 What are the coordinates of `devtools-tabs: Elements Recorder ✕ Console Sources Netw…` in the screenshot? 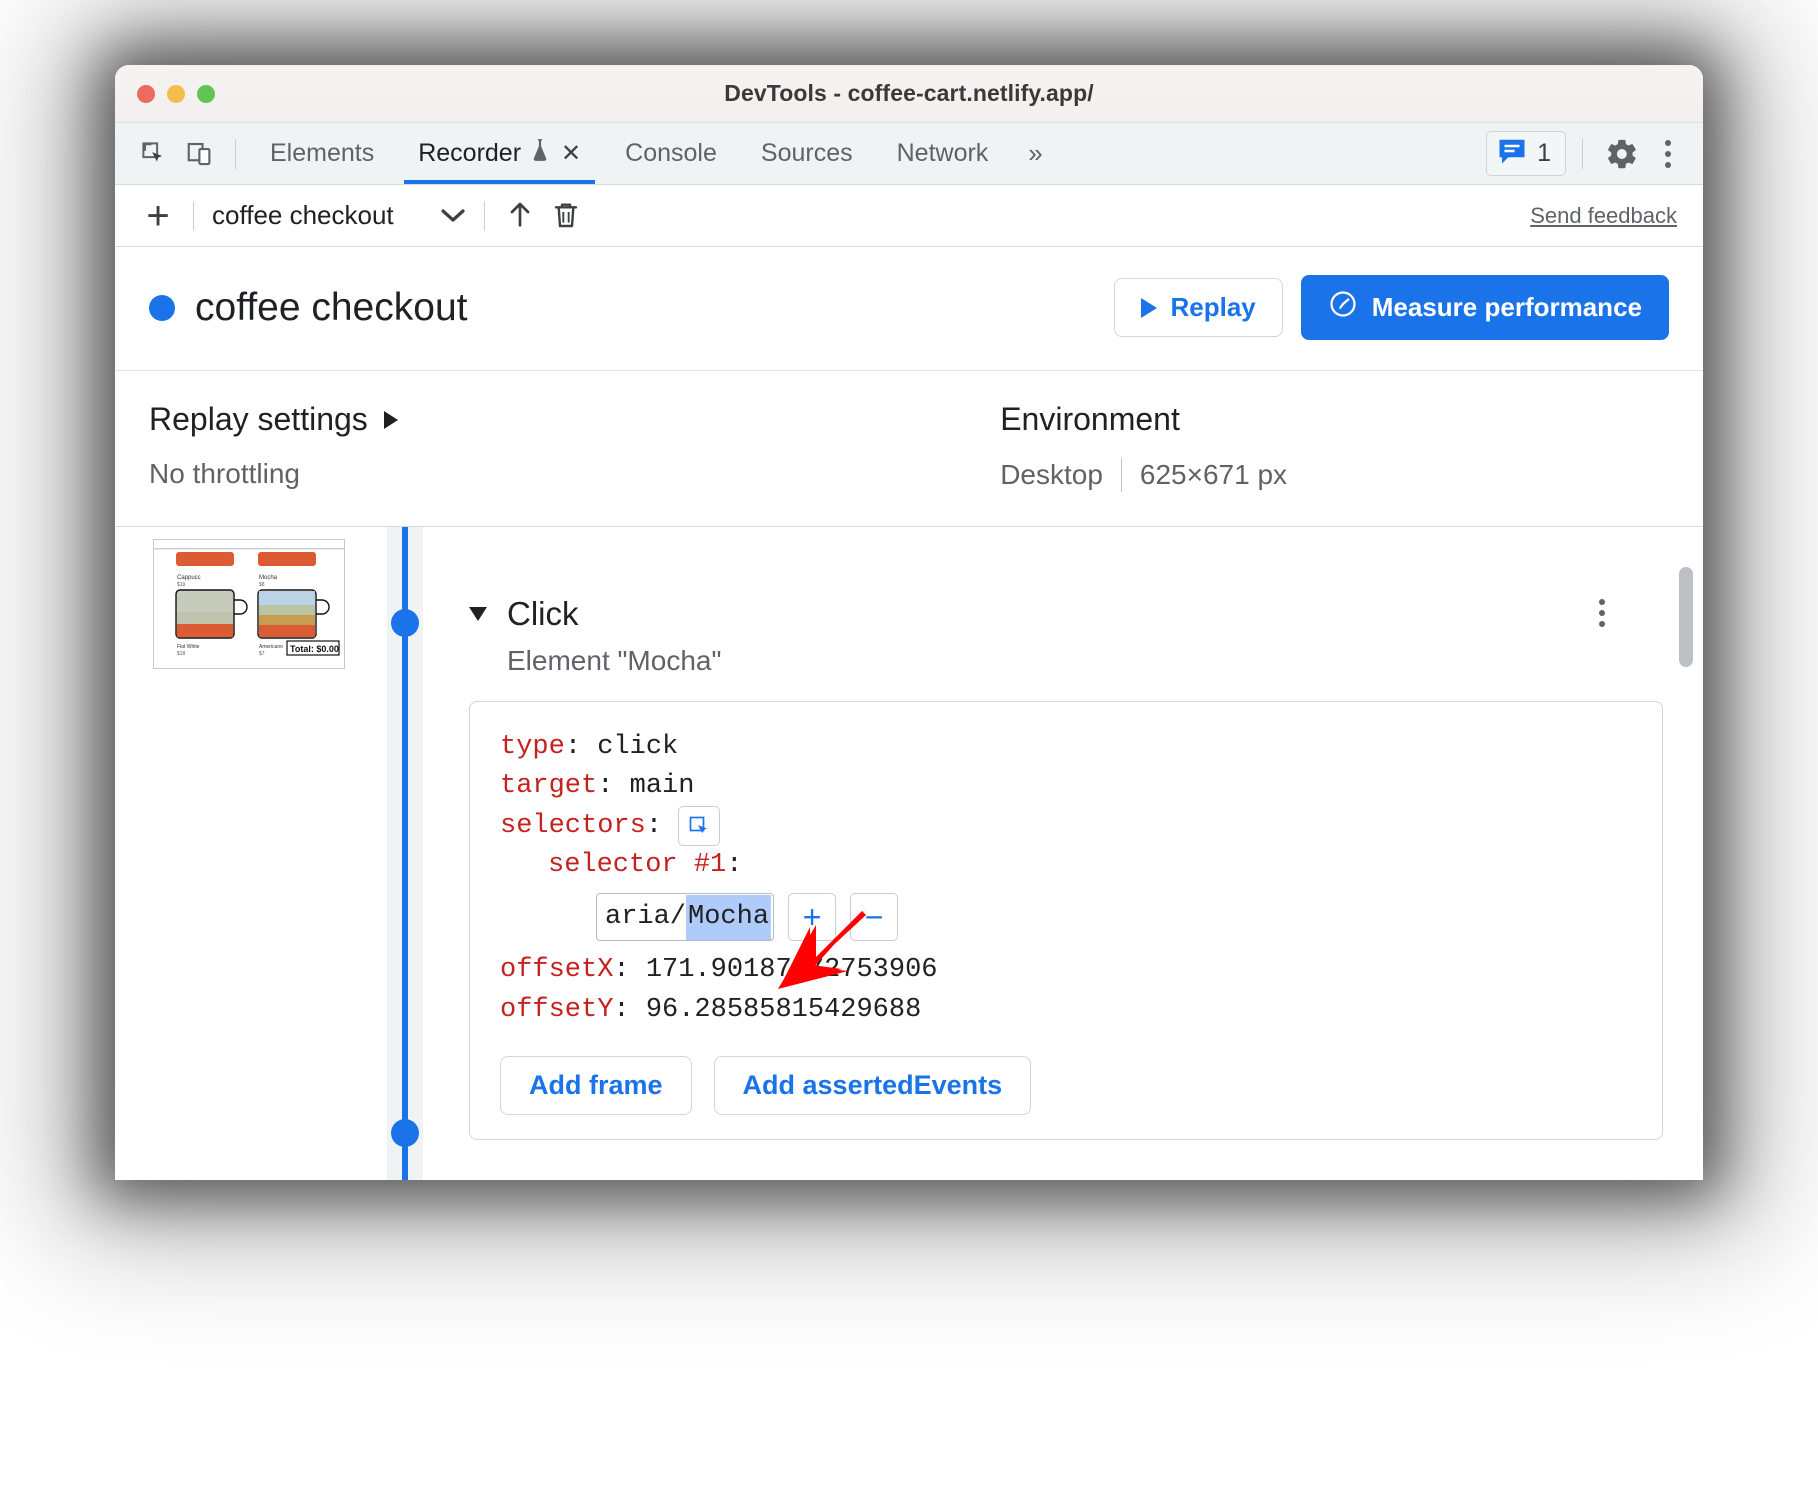 It's located at (652, 153).